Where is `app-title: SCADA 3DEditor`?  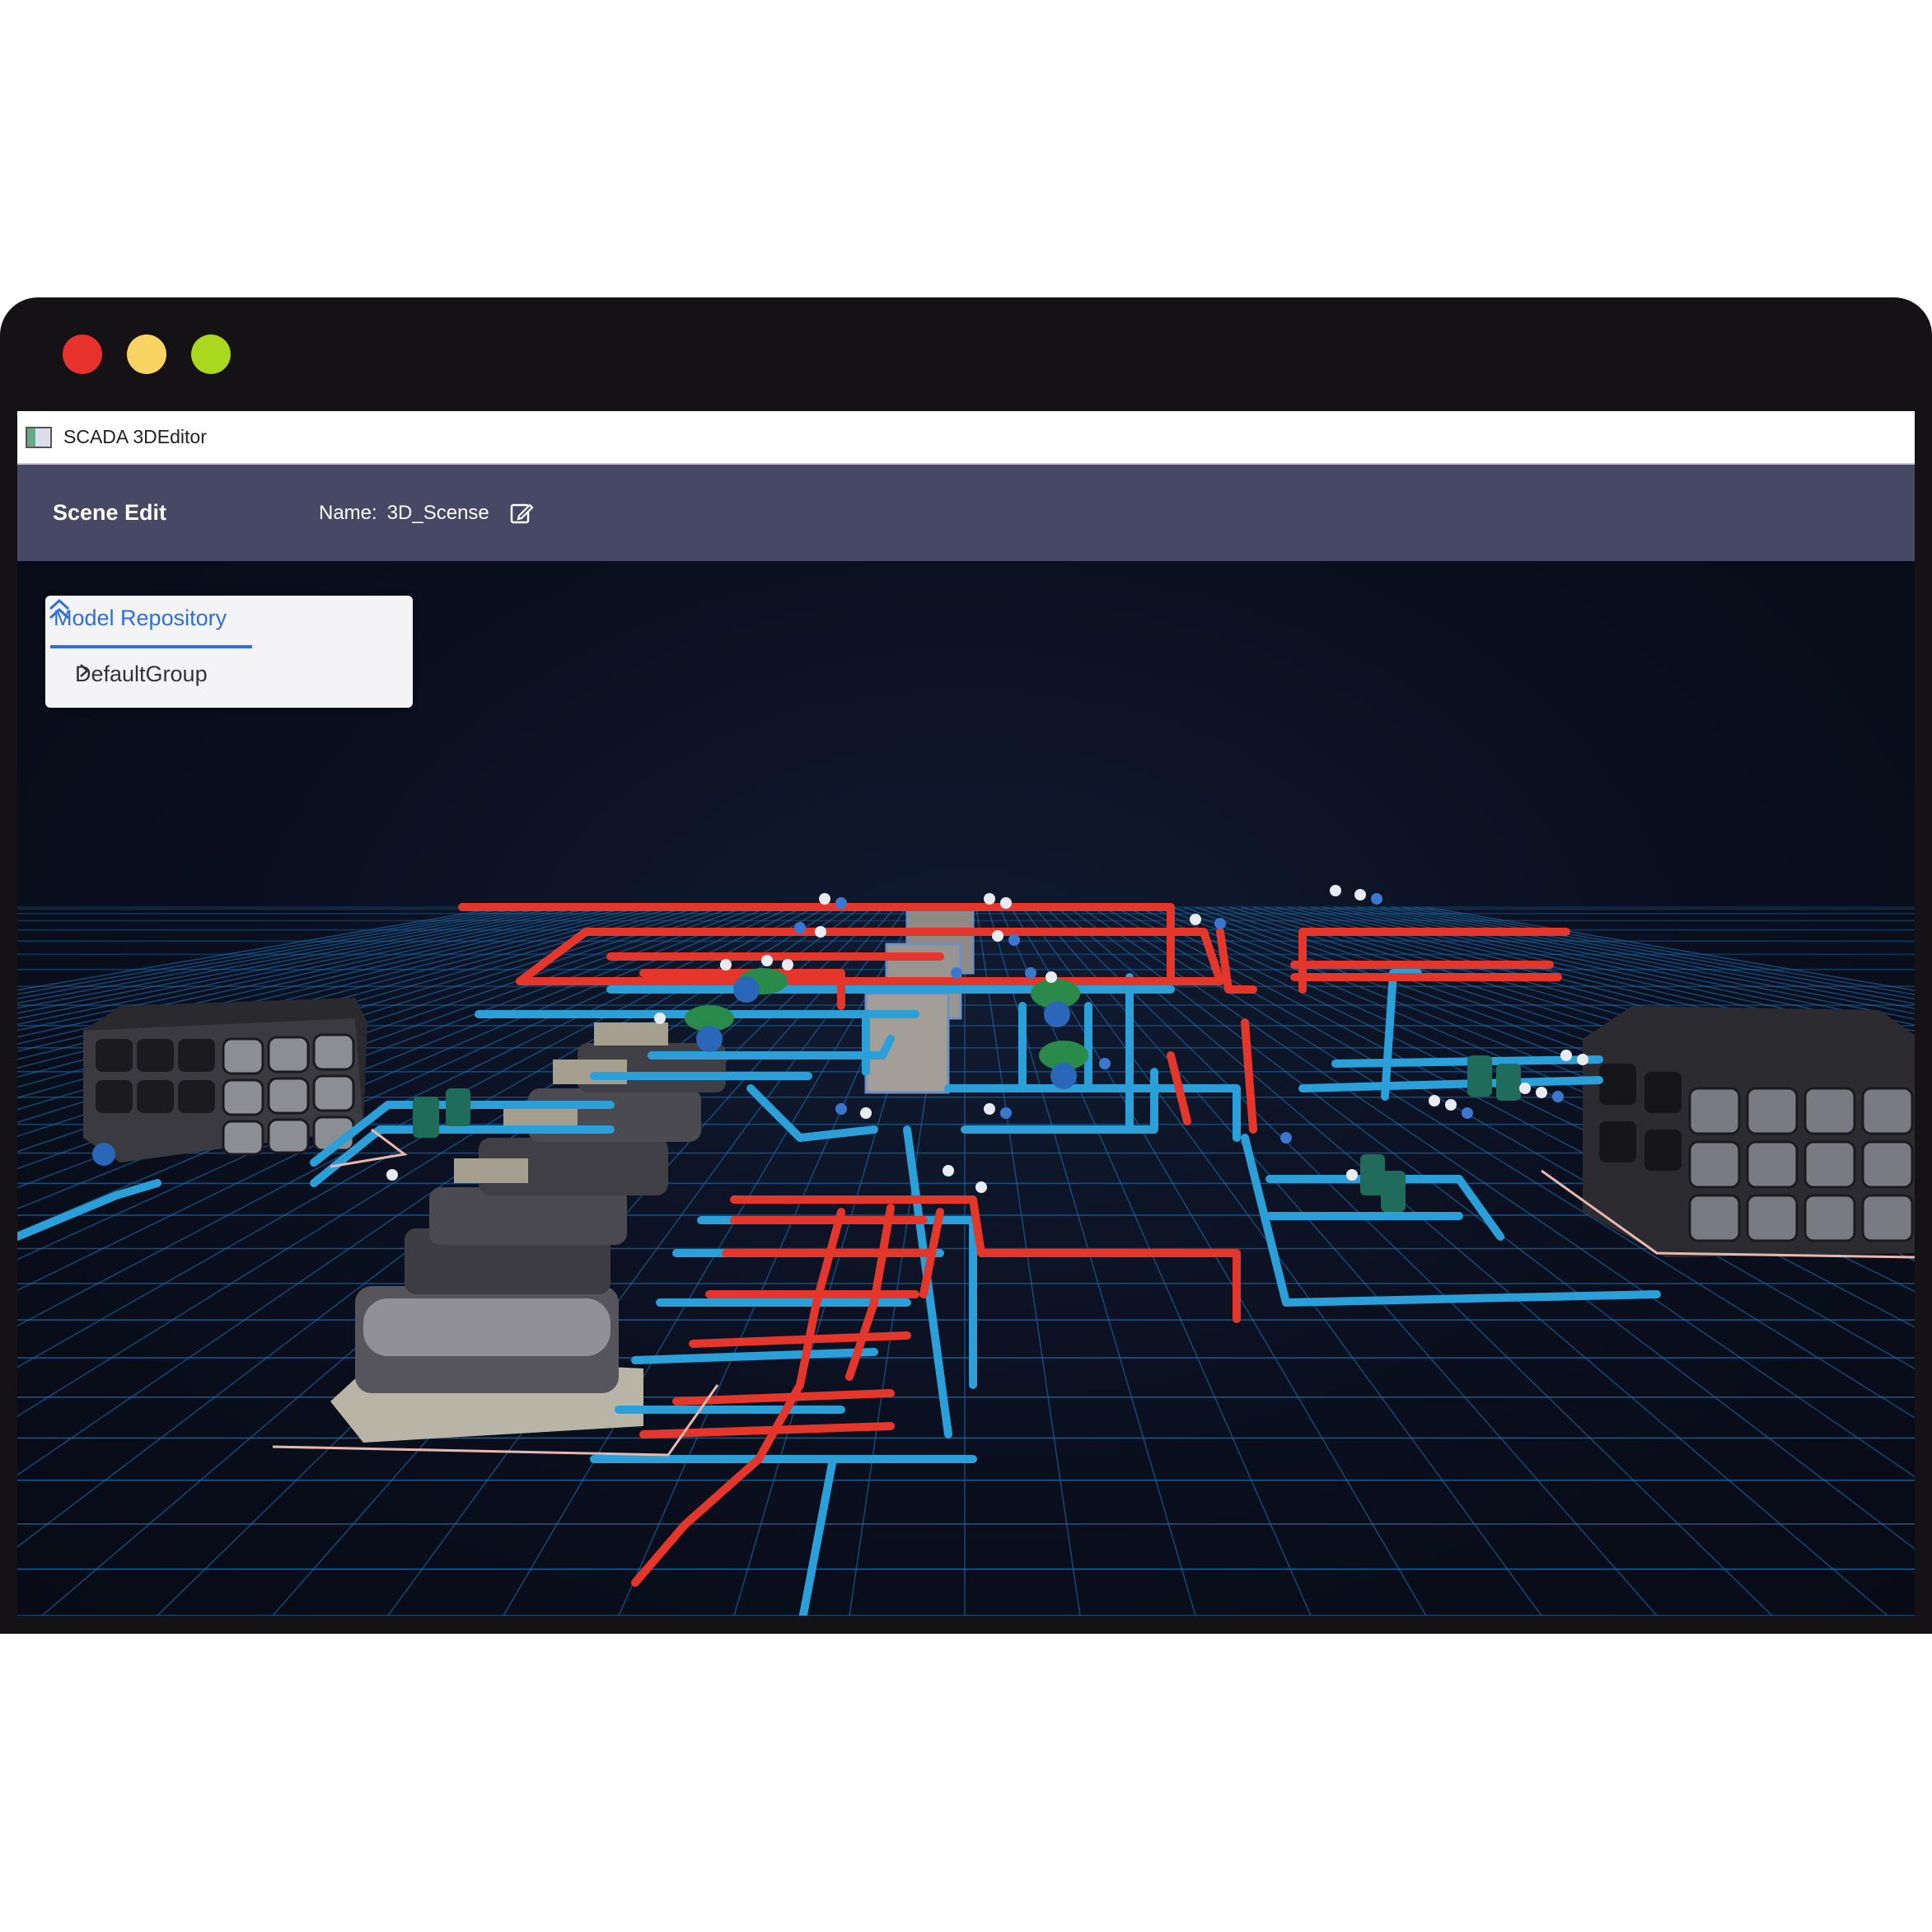 app-title: SCADA 3DEditor is located at coordinates (135, 436).